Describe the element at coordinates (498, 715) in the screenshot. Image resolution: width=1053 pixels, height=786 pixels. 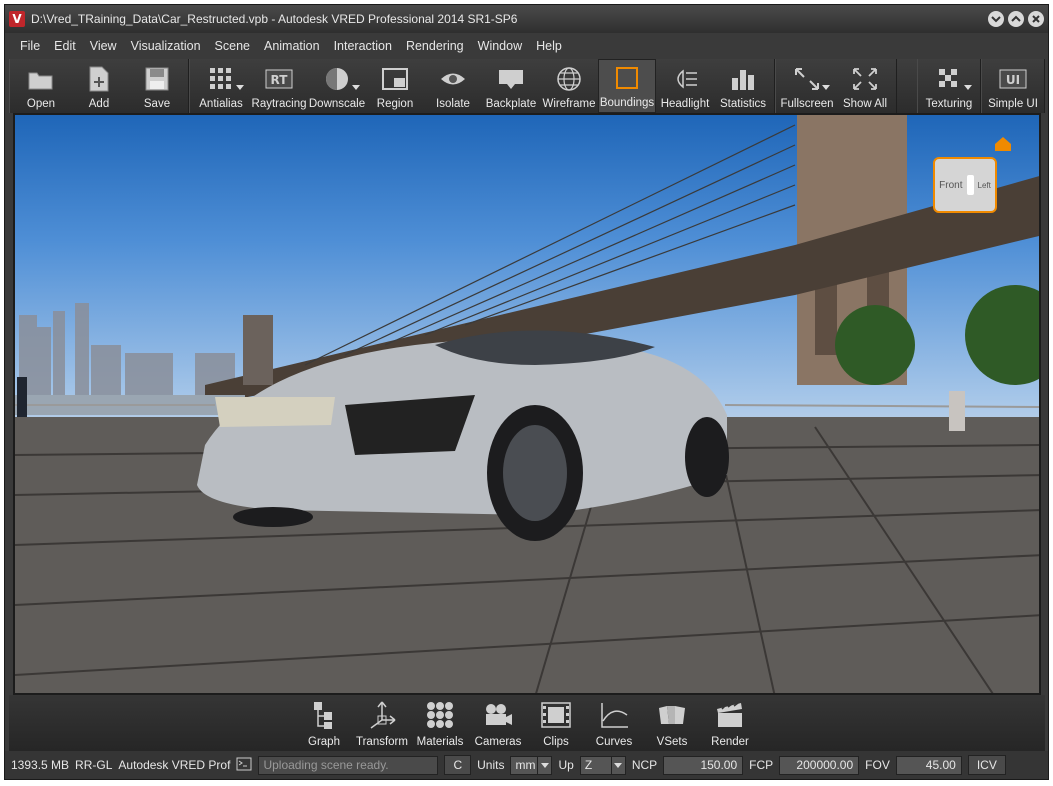
I see `camera-icon` at that location.